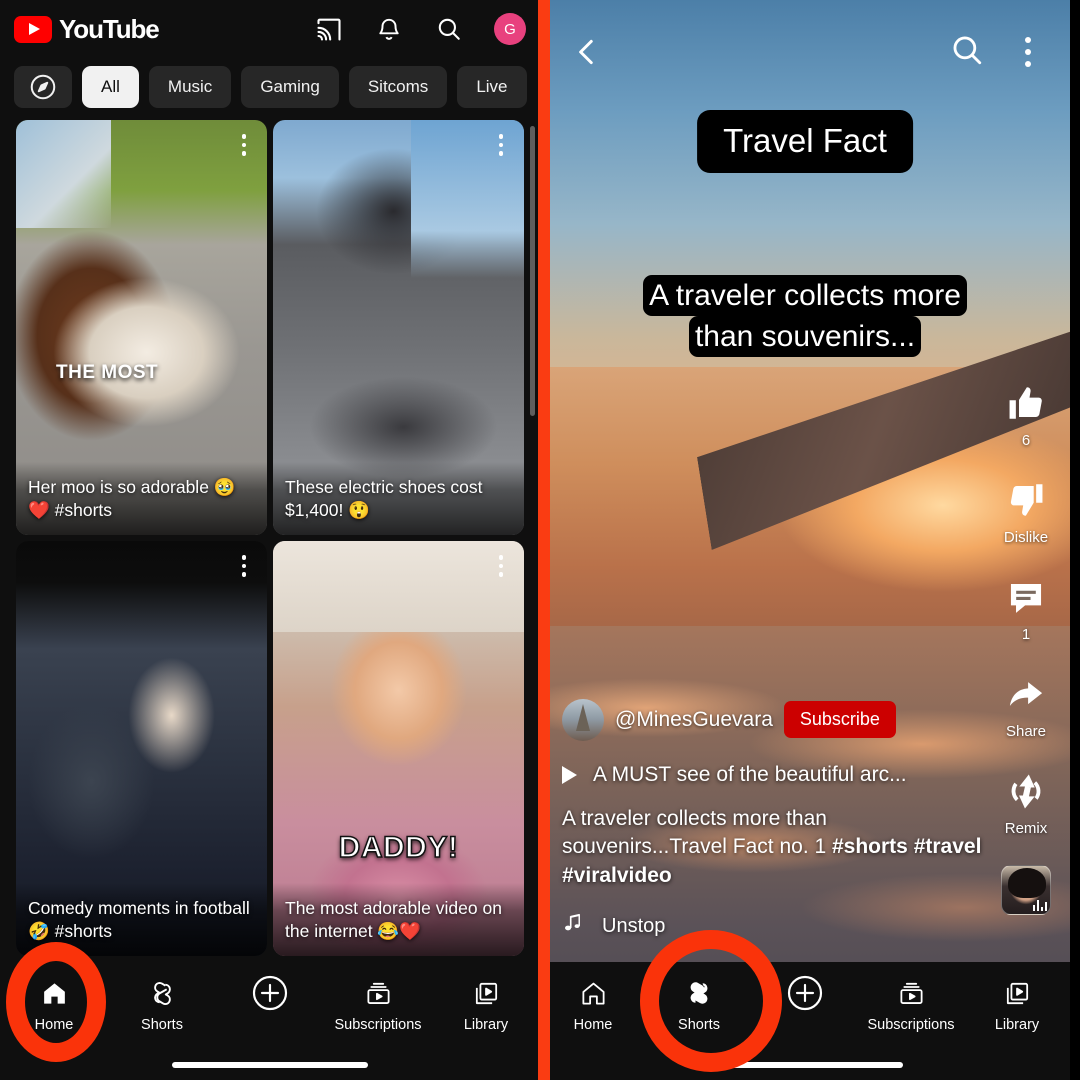  I want to click on channel-handle: @MinesGuevara, so click(694, 720).